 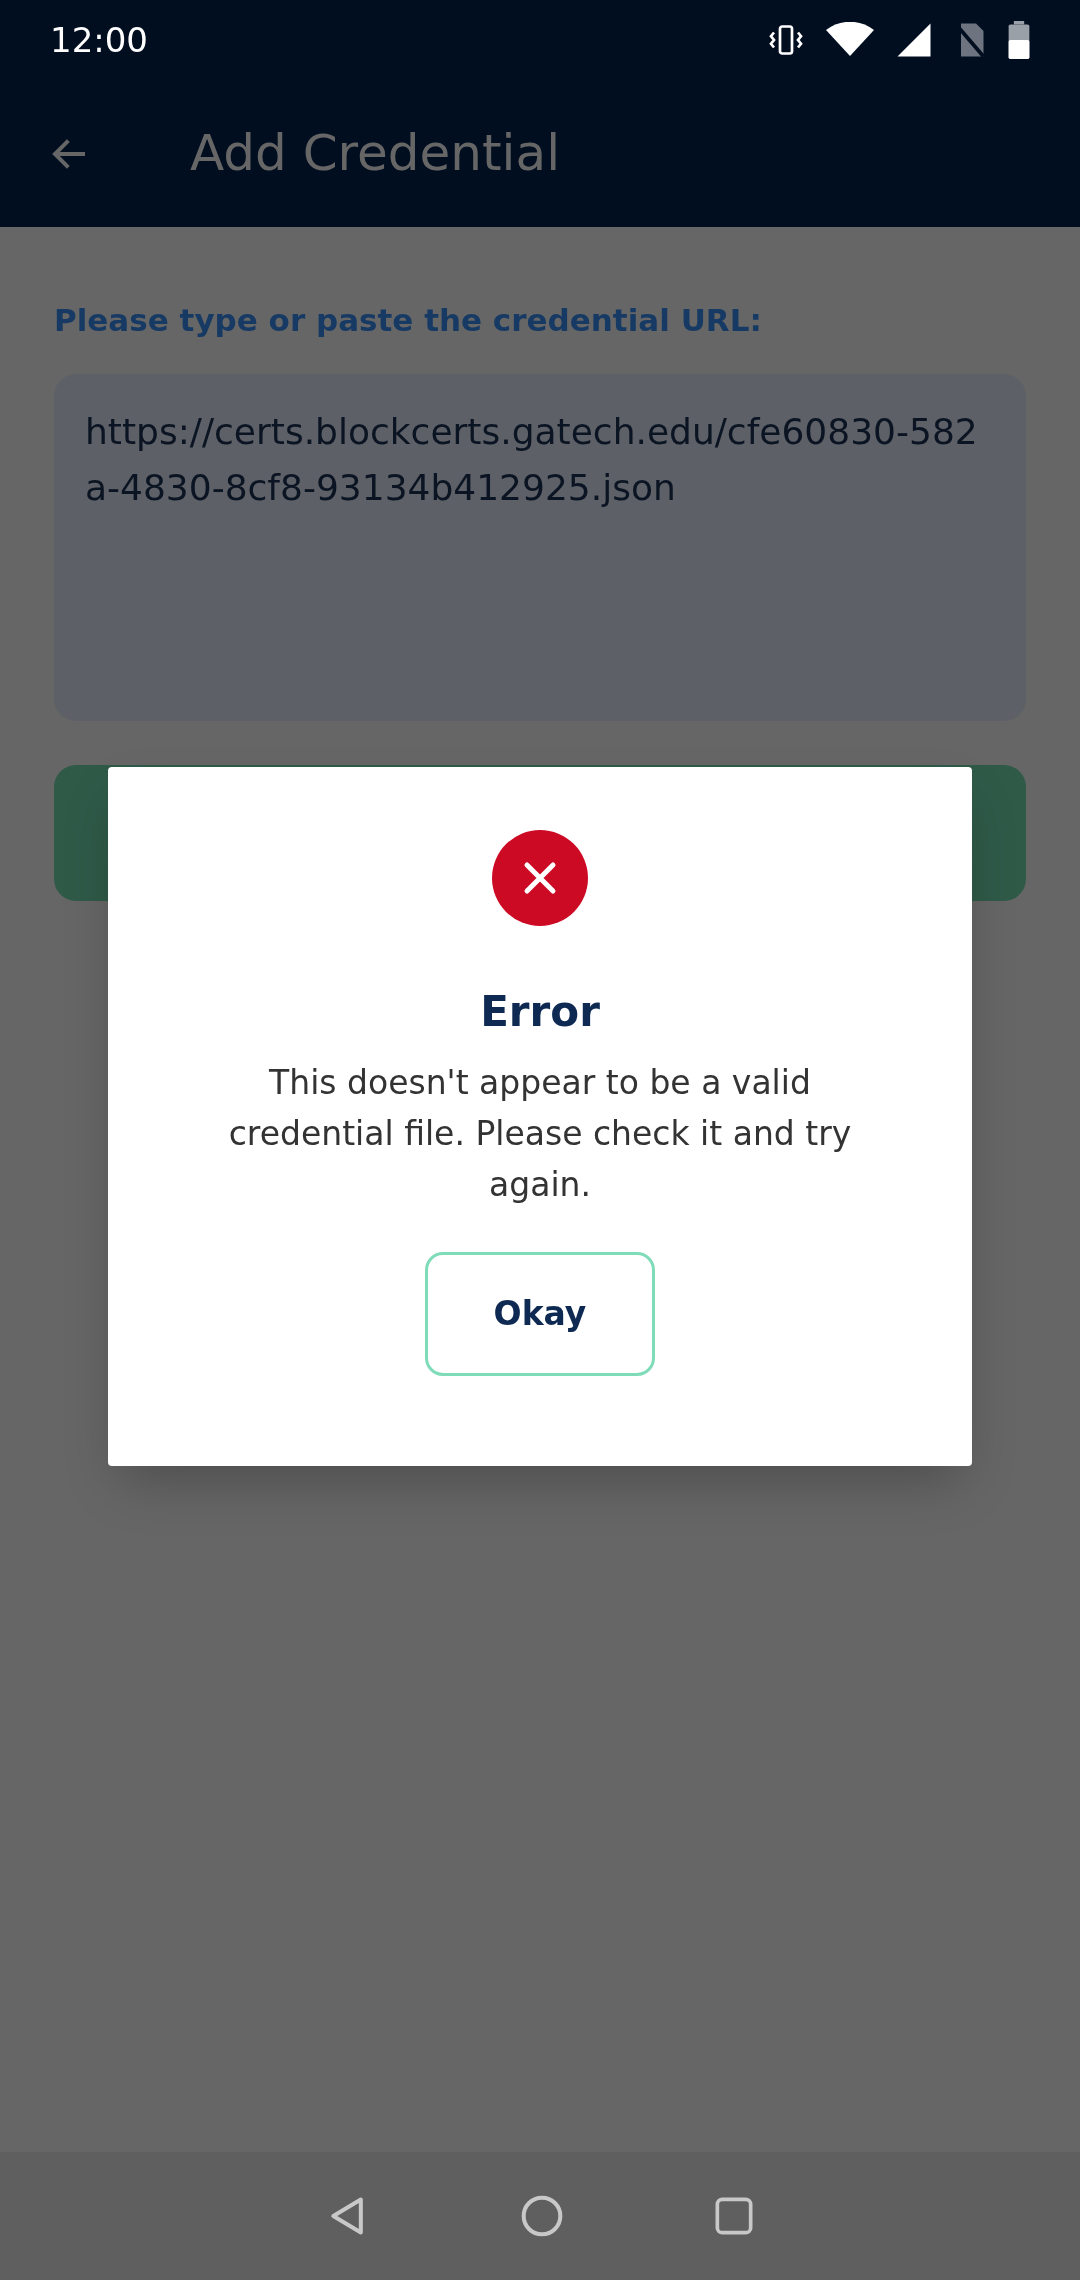 What do you see at coordinates (375, 153) in the screenshot?
I see `screen-title: Add Credential` at bounding box center [375, 153].